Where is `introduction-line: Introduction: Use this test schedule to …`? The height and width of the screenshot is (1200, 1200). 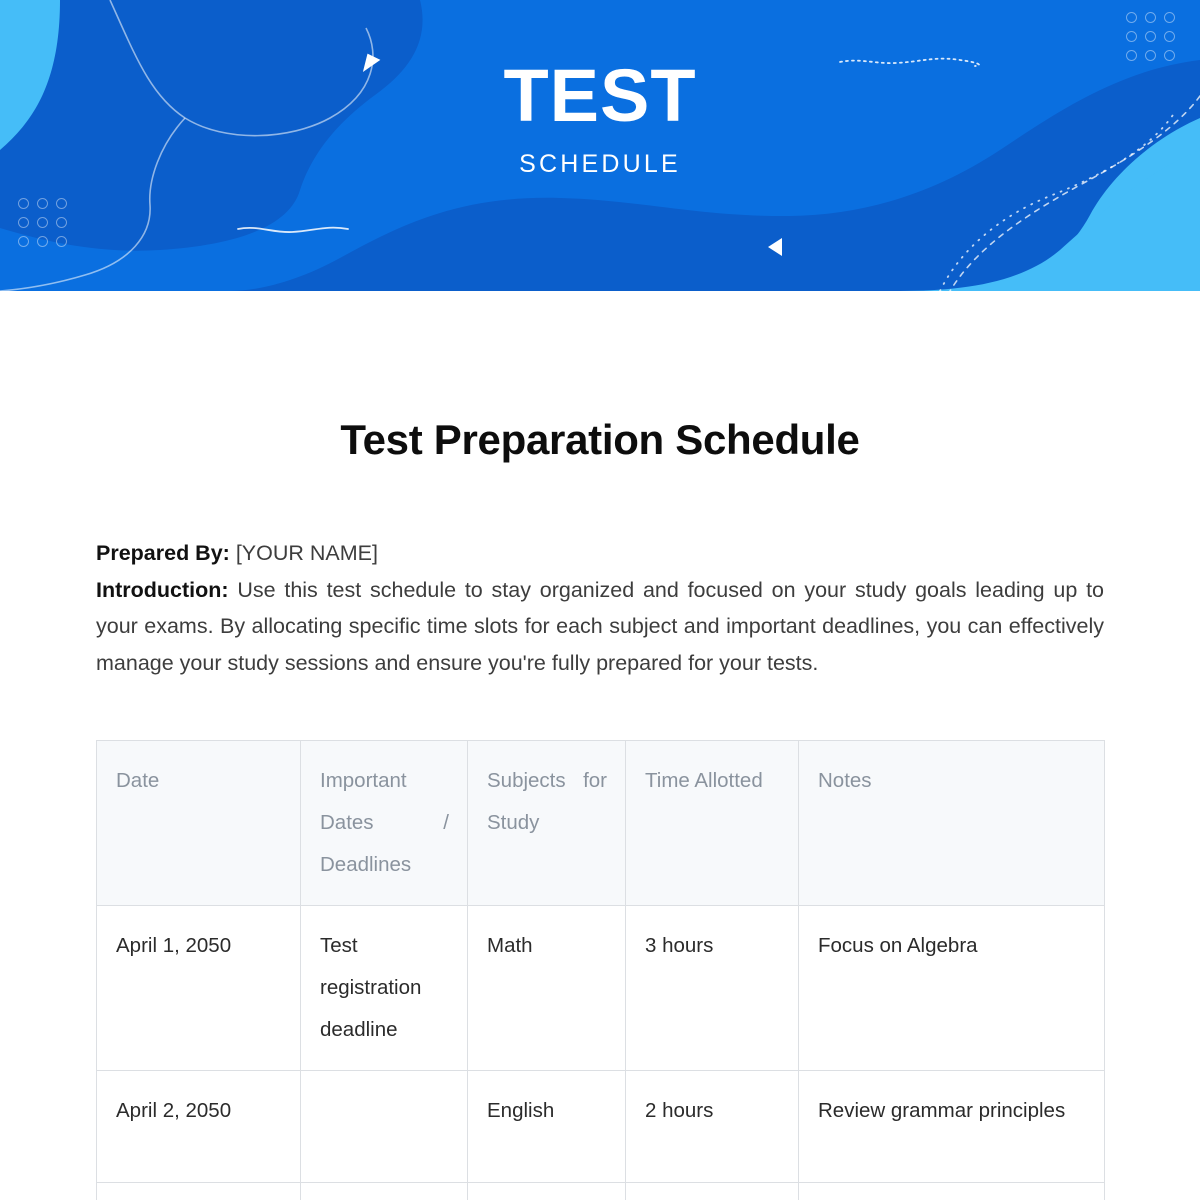
introduction-line: Introduction: Use this test schedule to … is located at coordinates (600, 627).